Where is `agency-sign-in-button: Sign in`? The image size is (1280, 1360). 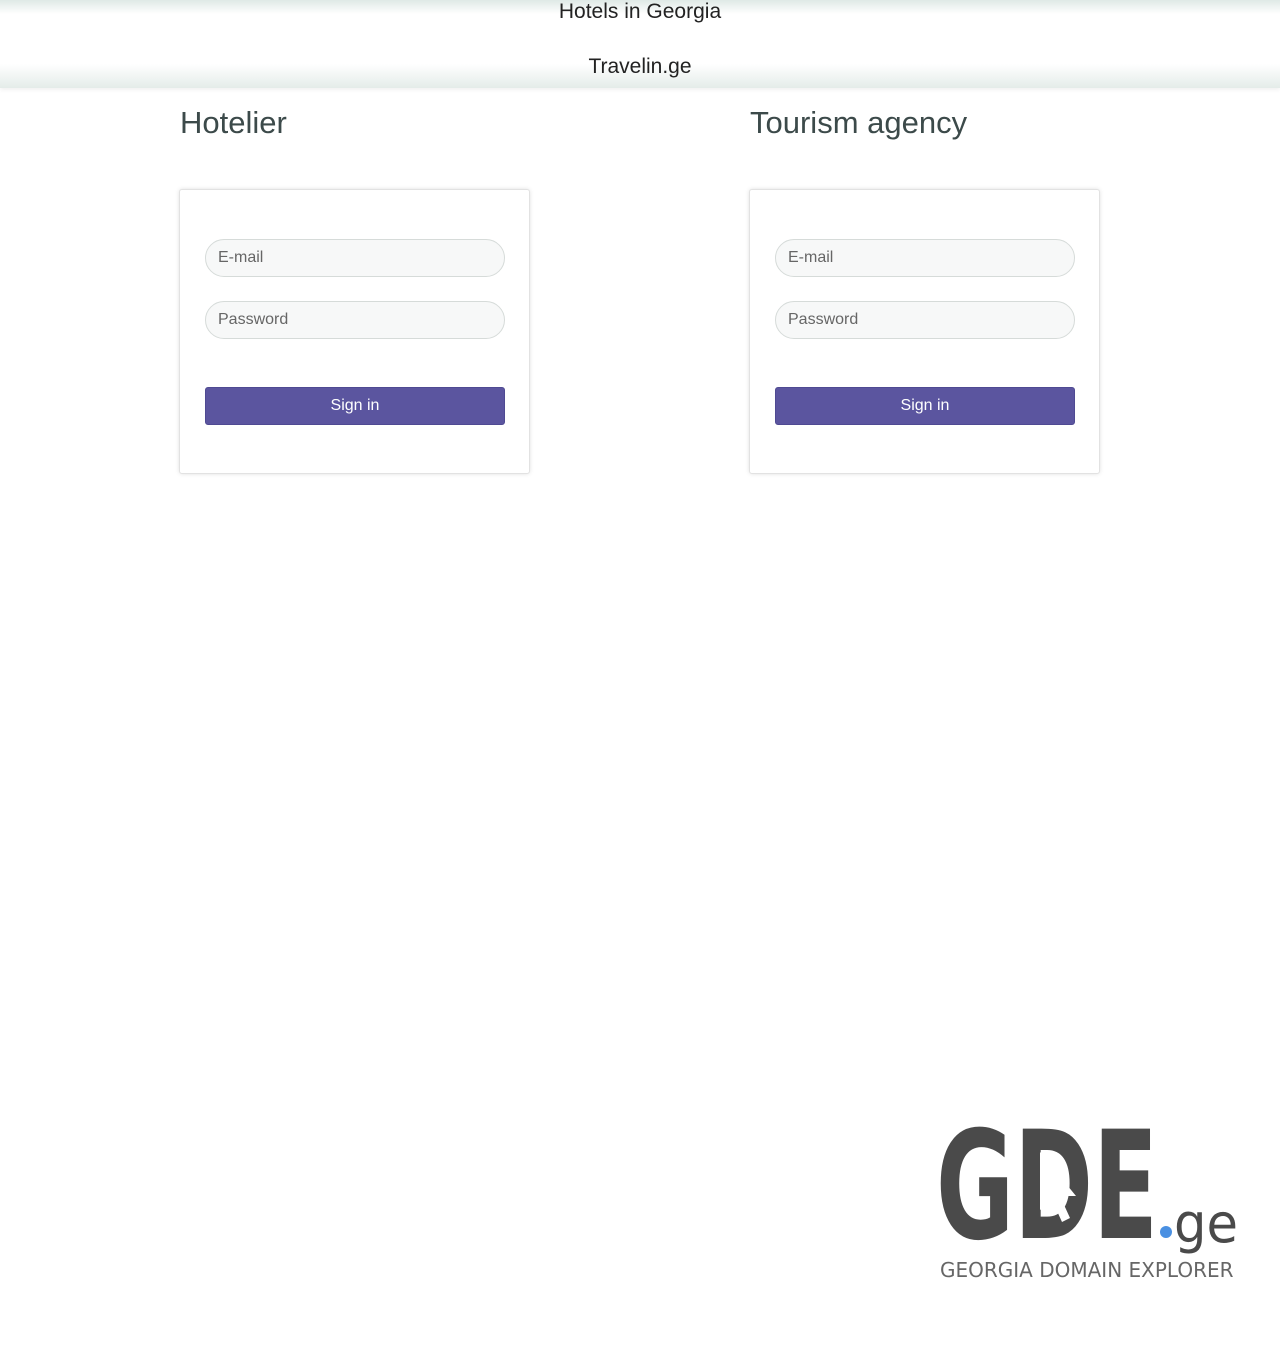
agency-sign-in-button: Sign in is located at coordinates (925, 406).